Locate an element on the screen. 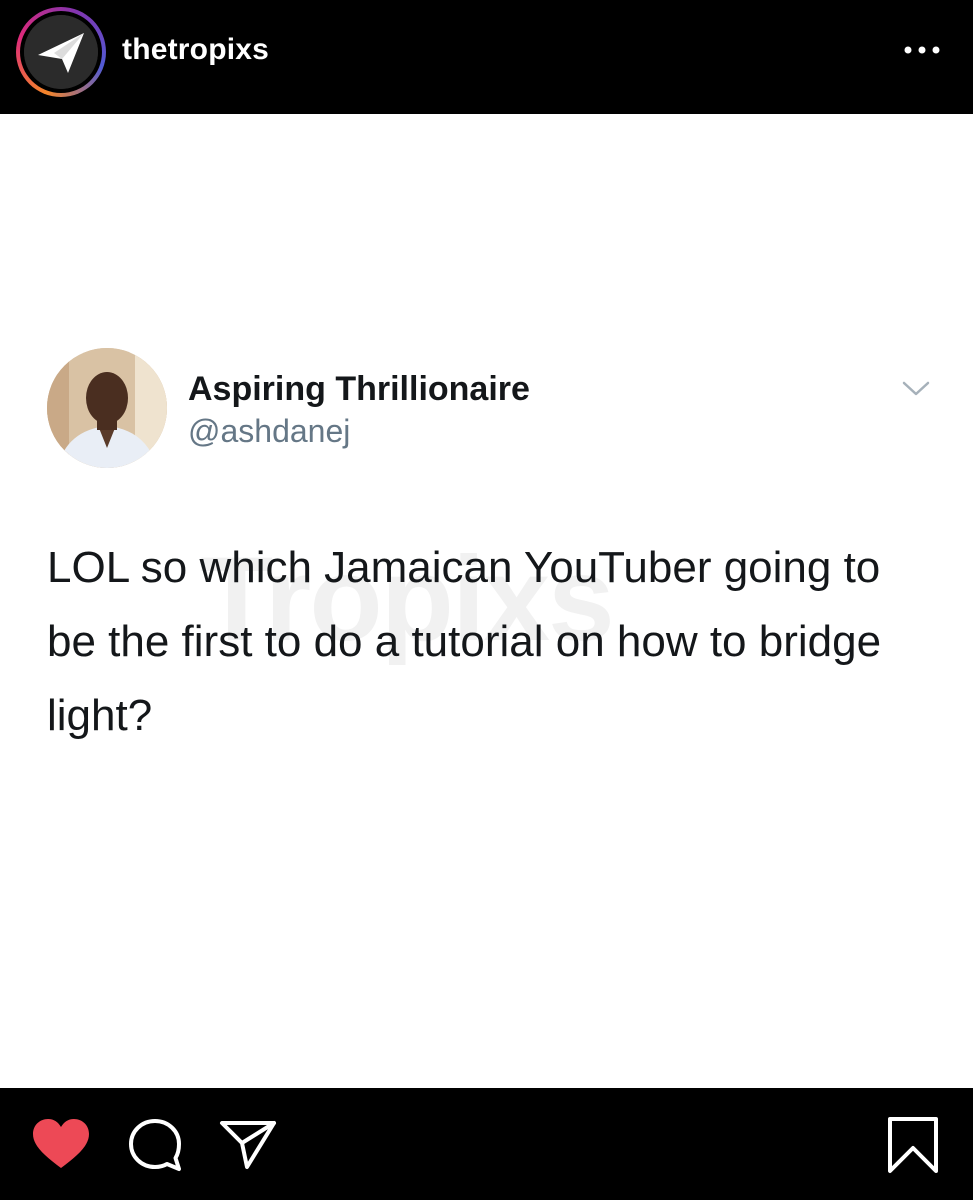  tweet-avatar is located at coordinates (107, 408).